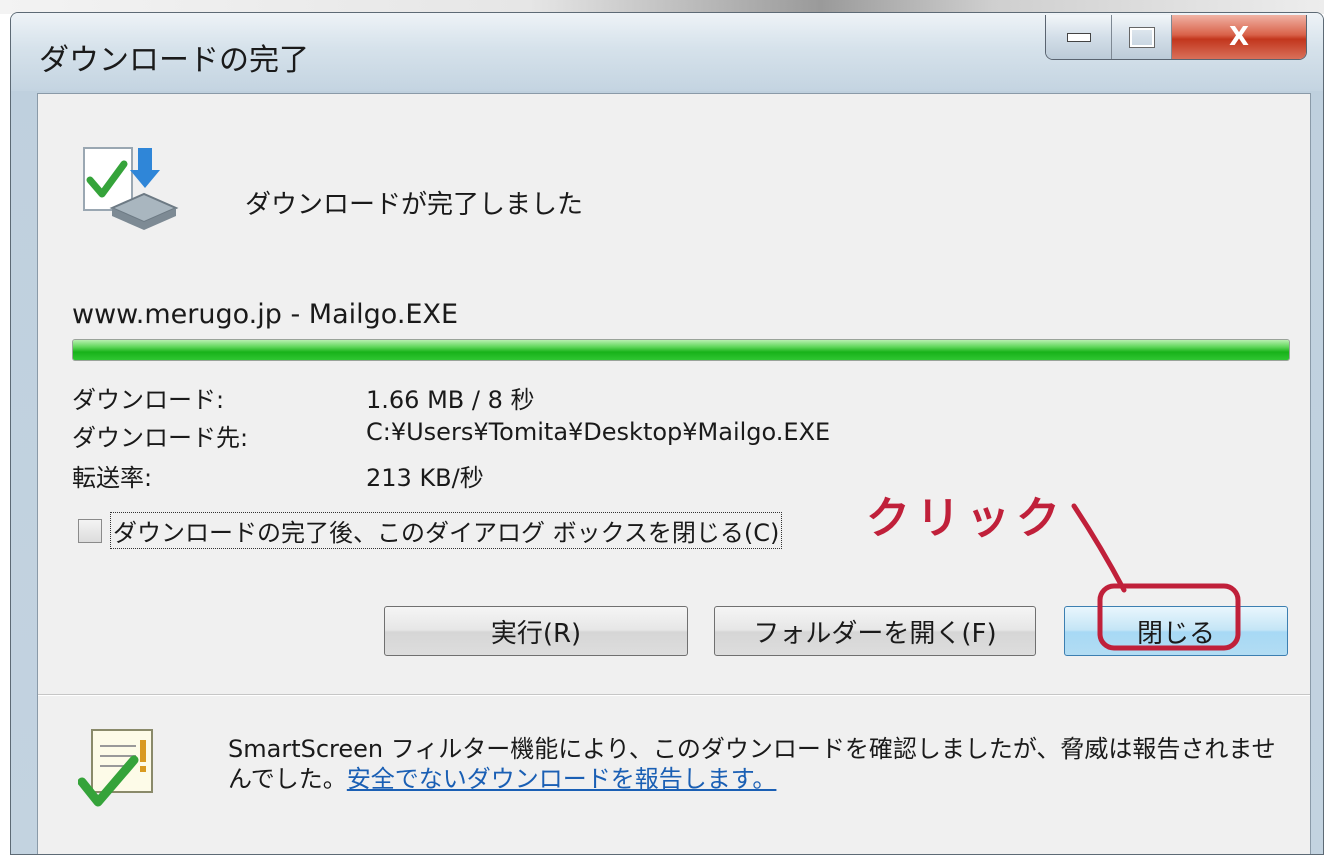 The width and height of the screenshot is (1324, 855). I want to click on downloaded-label: ダウンロード:, so click(148, 400).